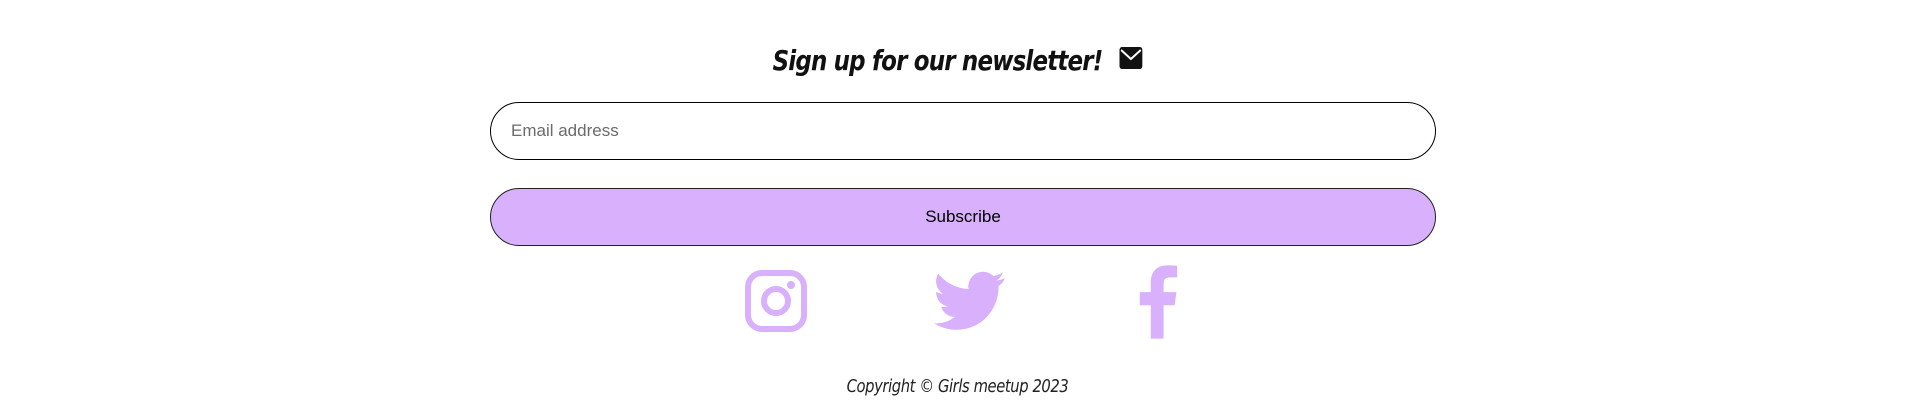 The image size is (1915, 412). I want to click on twitter-link, so click(970, 301).